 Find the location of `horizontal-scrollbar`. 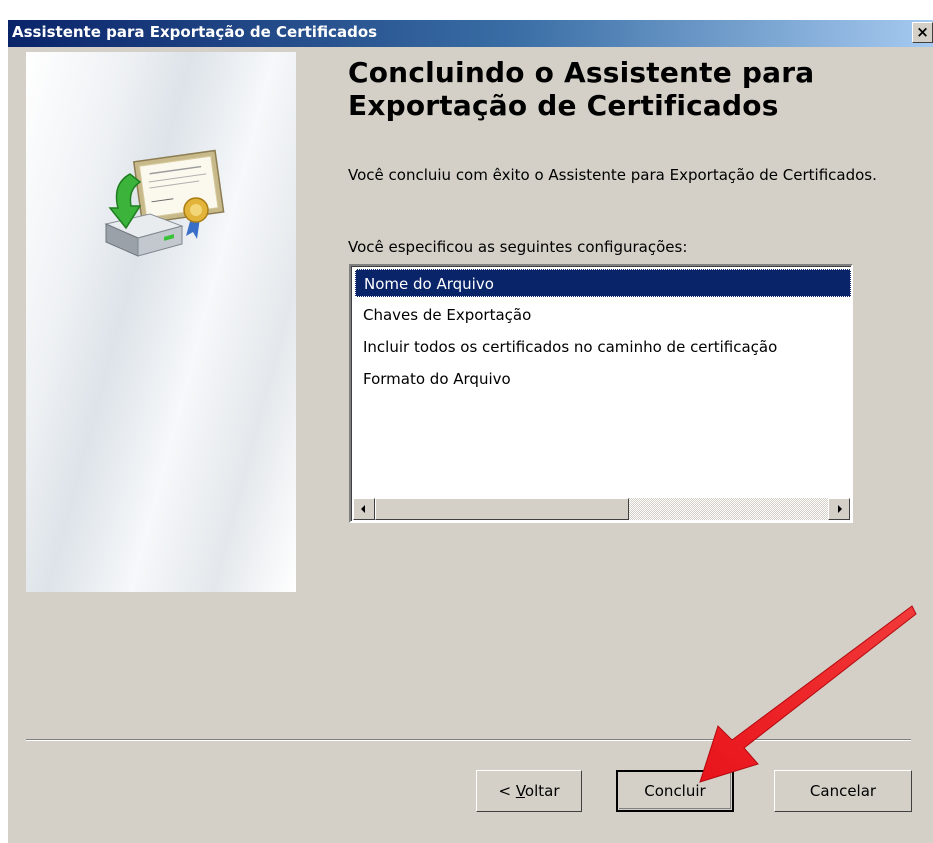

horizontal-scrollbar is located at coordinates (601, 509).